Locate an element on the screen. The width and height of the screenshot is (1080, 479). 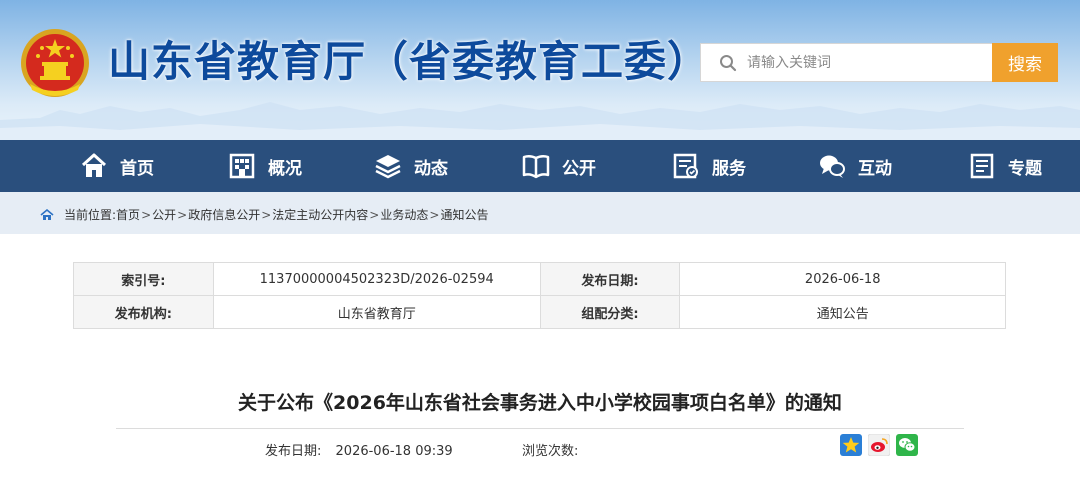
site-title: 山东省教育厅（省委教育工委） is located at coordinates (409, 62).